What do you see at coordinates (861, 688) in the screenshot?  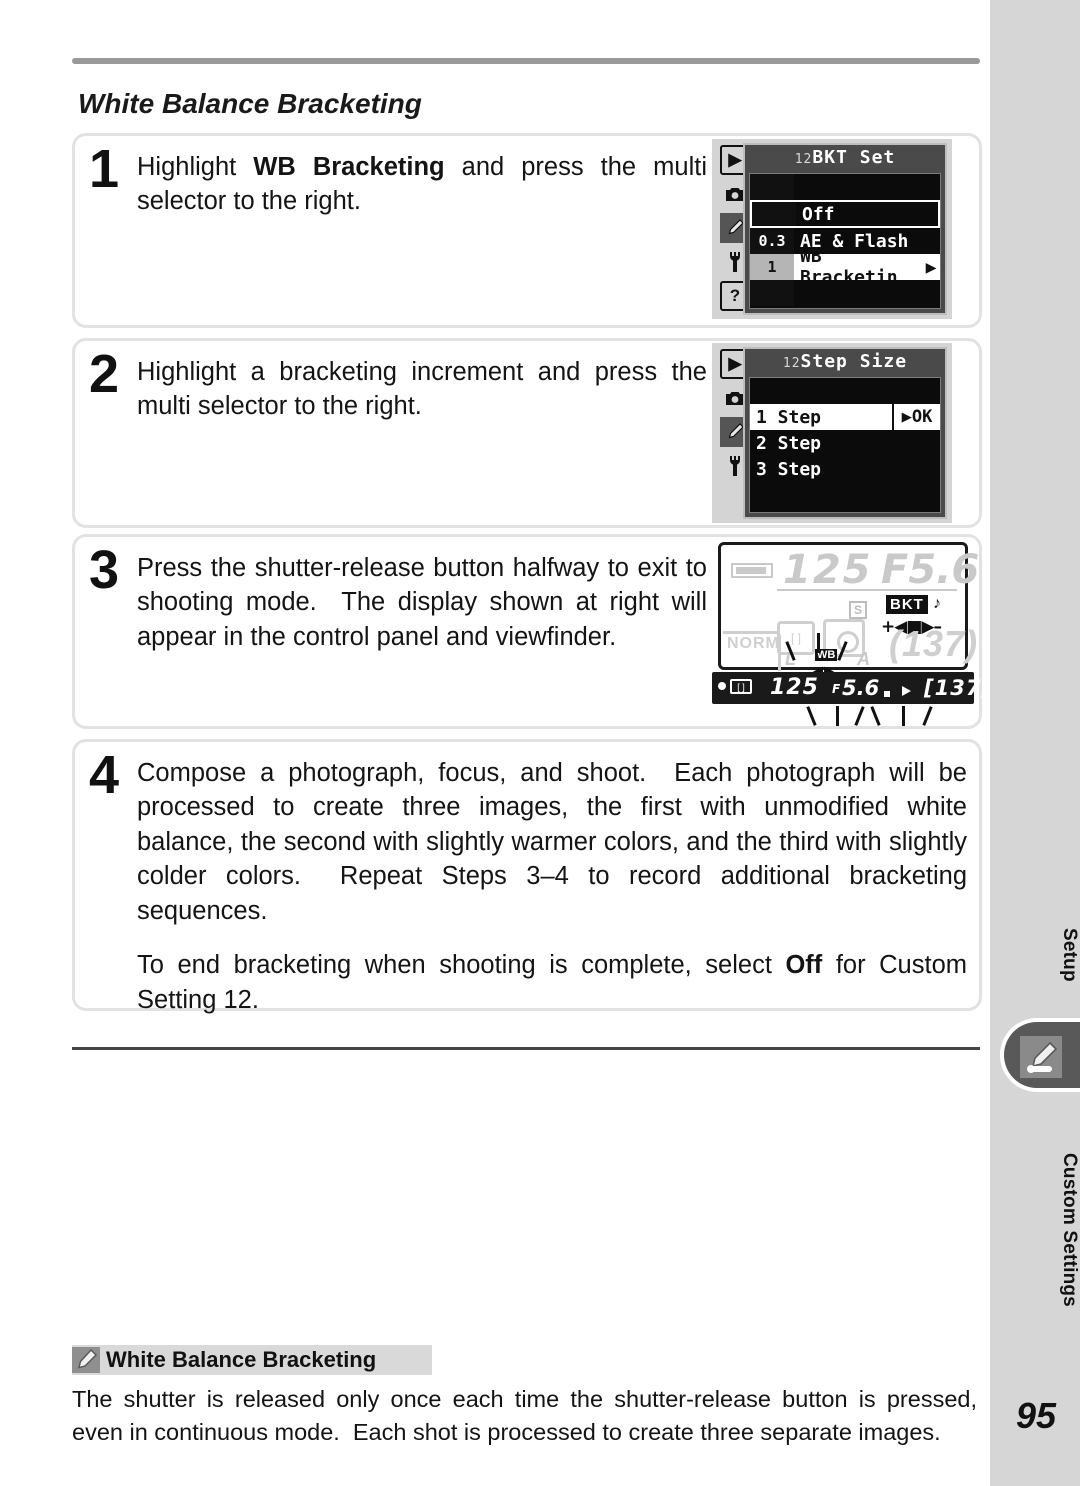 I see `vf-aperture: 5.6` at bounding box center [861, 688].